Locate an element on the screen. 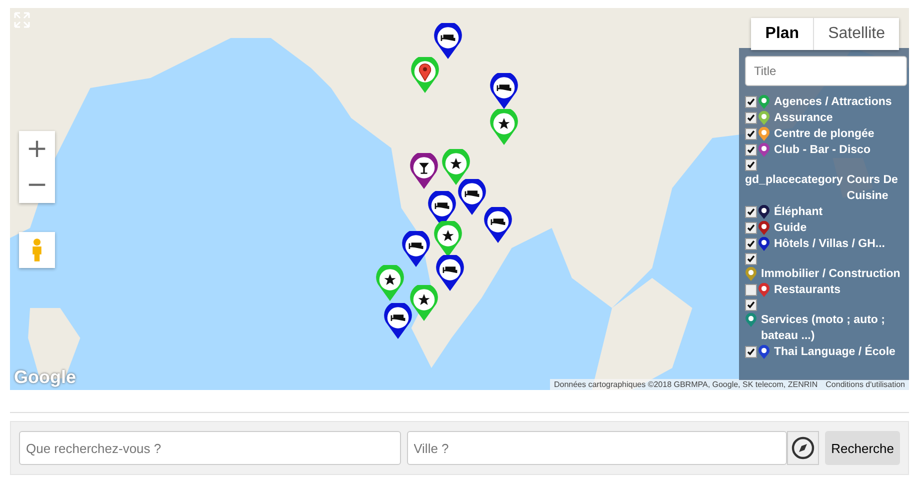 The width and height of the screenshot is (919, 491). title-filter-field: Title is located at coordinates (826, 71).